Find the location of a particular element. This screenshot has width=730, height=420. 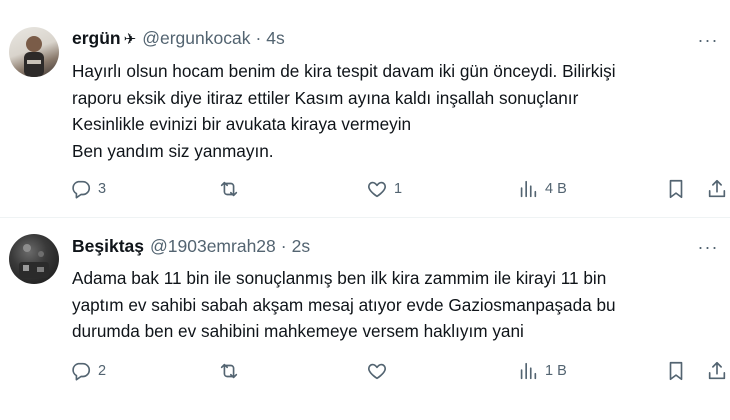

reply-count: 2 is located at coordinates (102, 371).